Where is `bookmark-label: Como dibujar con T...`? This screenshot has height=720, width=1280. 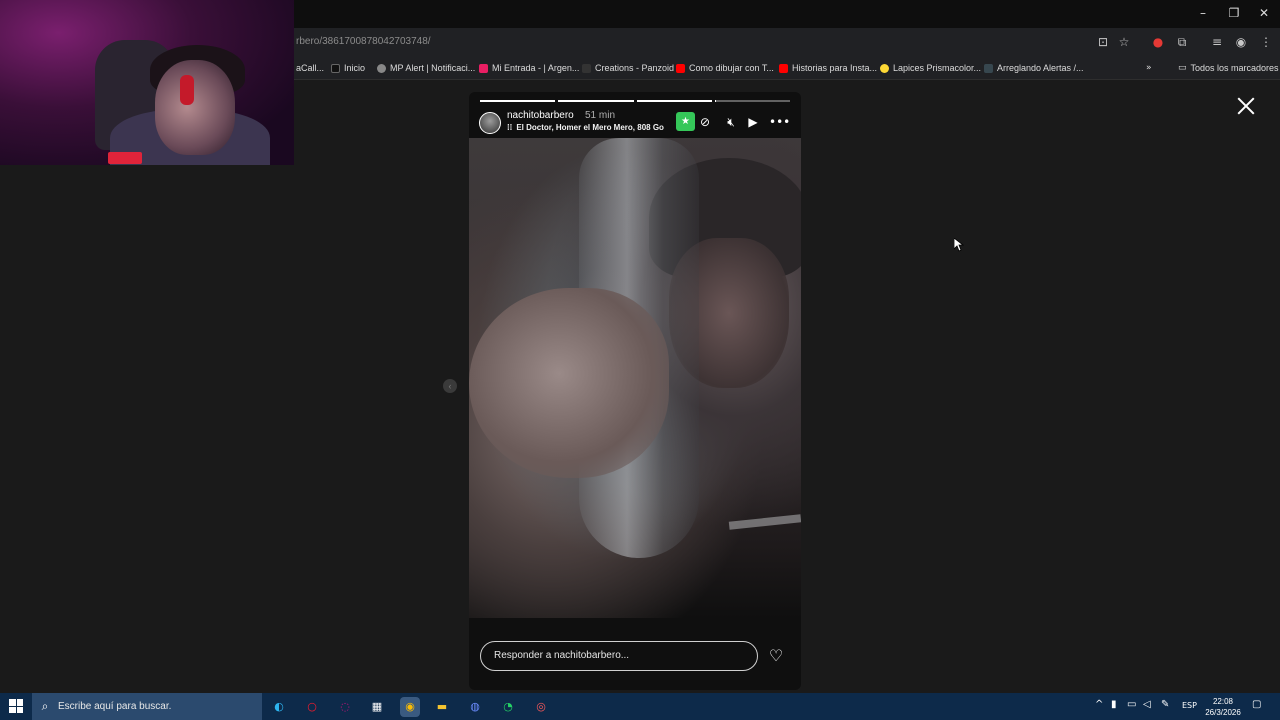 bookmark-label: Como dibujar con T... is located at coordinates (731, 68).